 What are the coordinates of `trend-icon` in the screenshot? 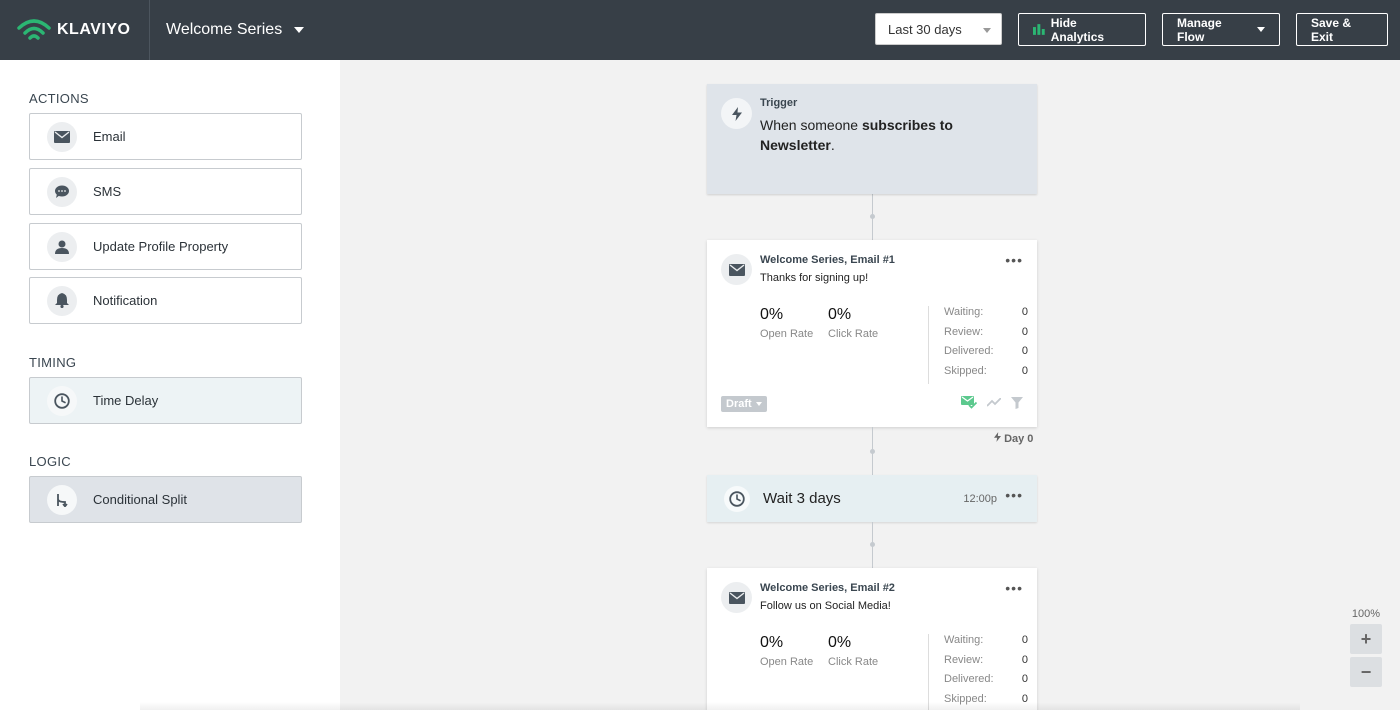 It's located at (994, 402).